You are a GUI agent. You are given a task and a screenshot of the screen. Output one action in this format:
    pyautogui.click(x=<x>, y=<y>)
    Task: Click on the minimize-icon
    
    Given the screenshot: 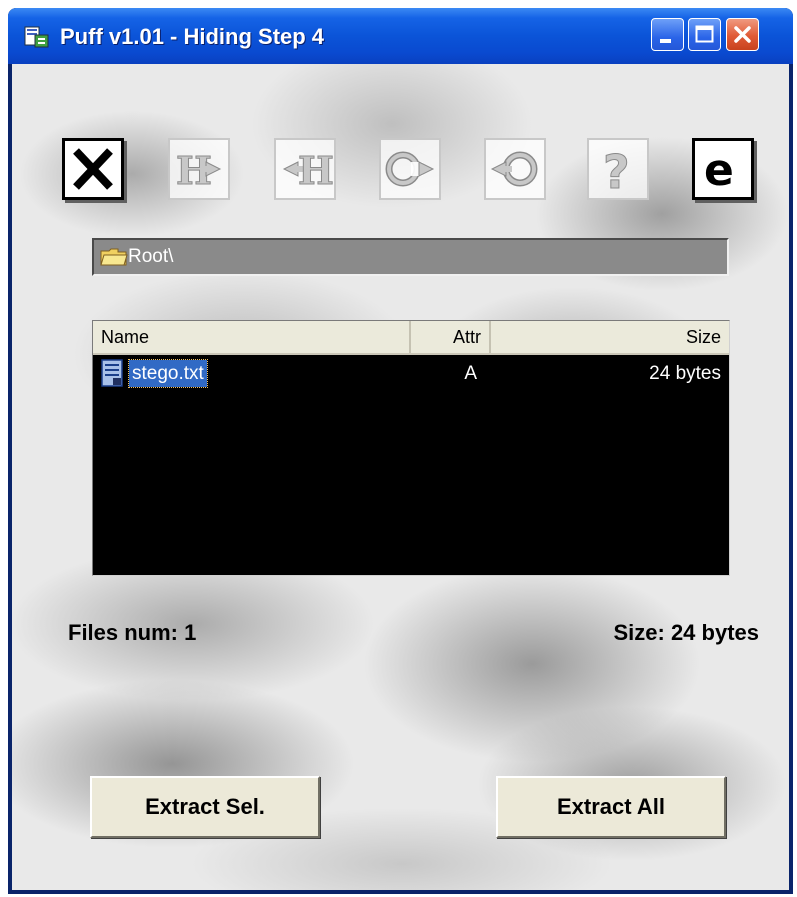 What is the action you would take?
    pyautogui.click(x=665, y=41)
    